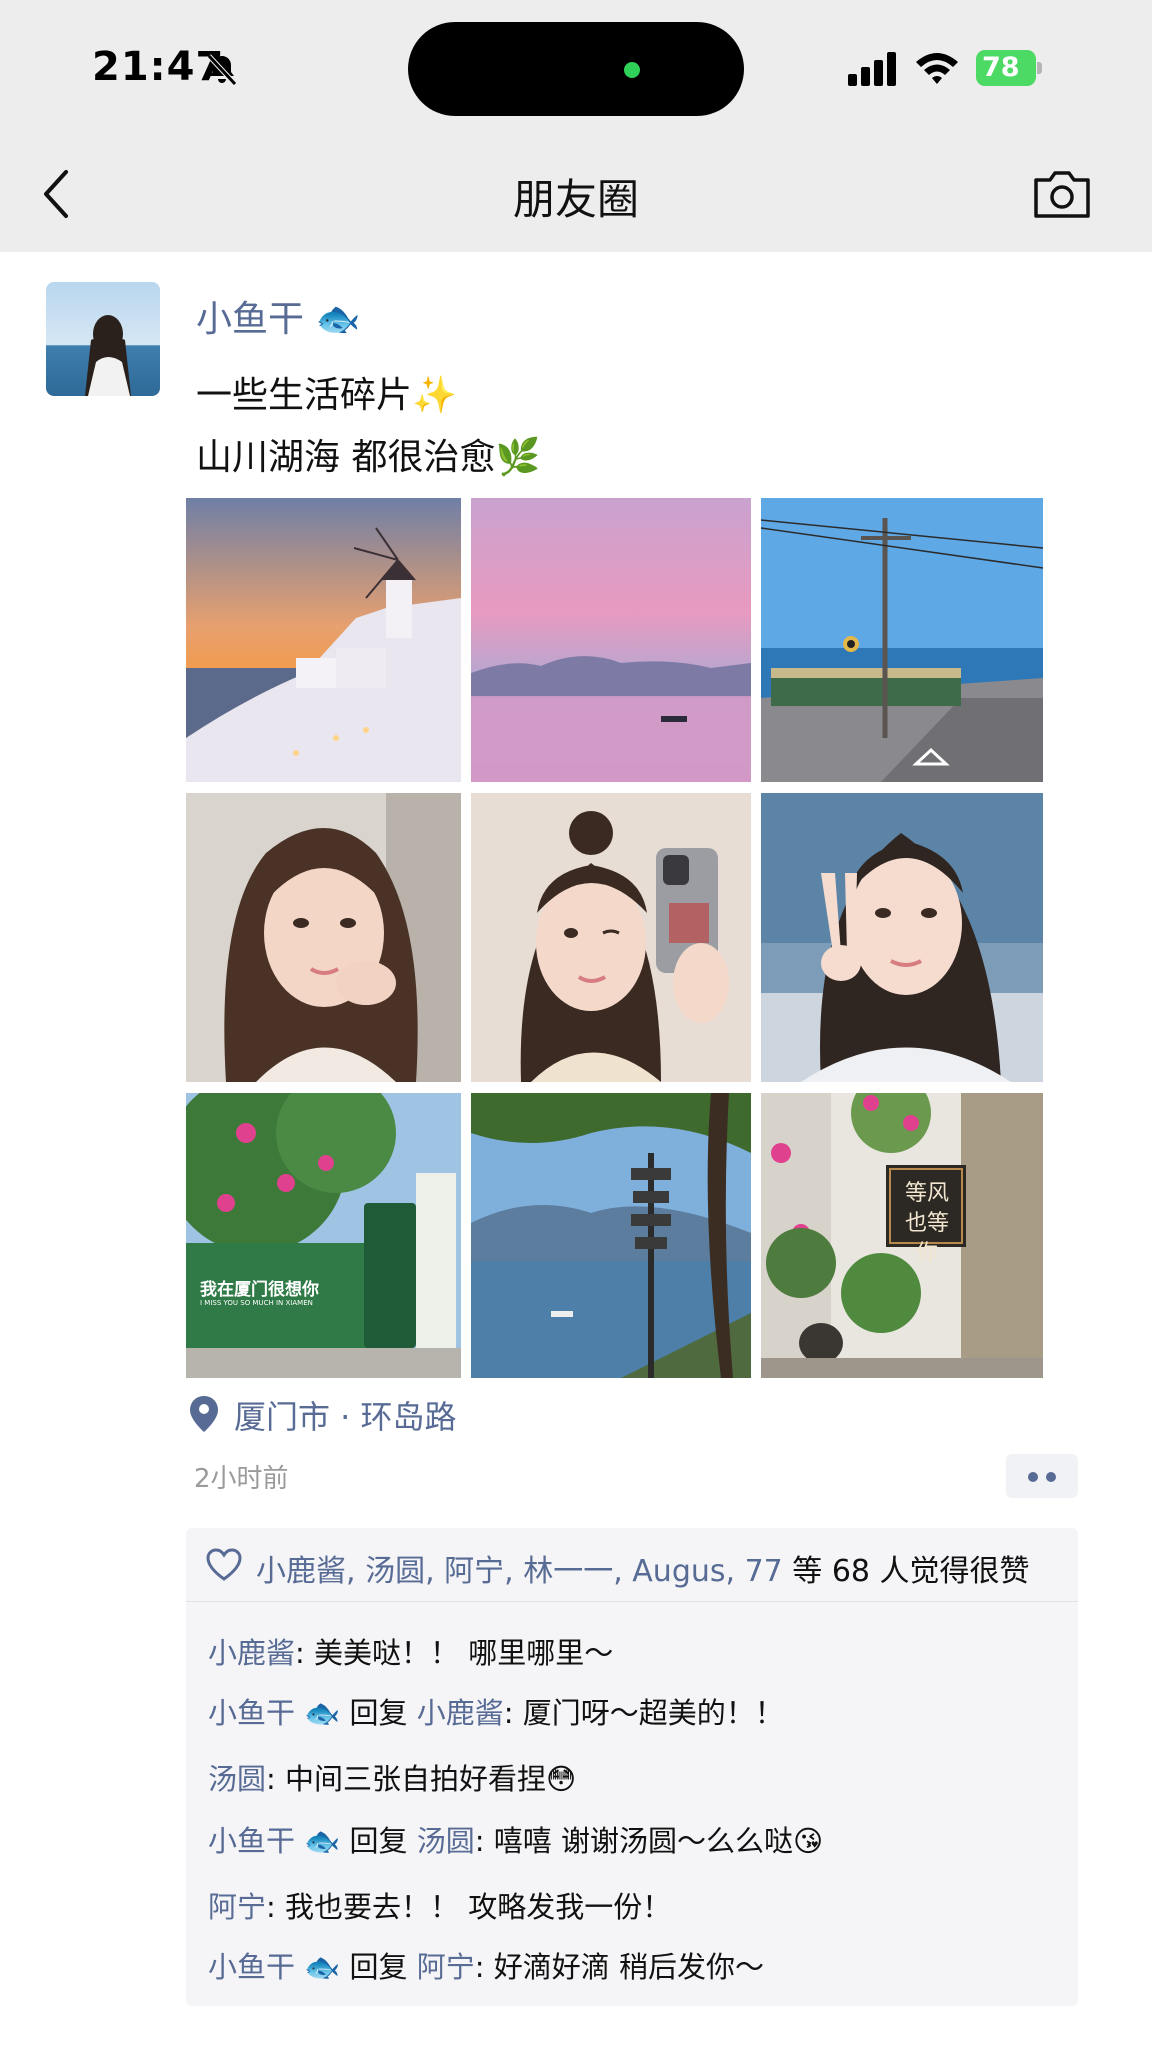 This screenshot has width=1152, height=2048. What do you see at coordinates (278, 316) in the screenshot?
I see `post-author: 小鱼干 🐟` at bounding box center [278, 316].